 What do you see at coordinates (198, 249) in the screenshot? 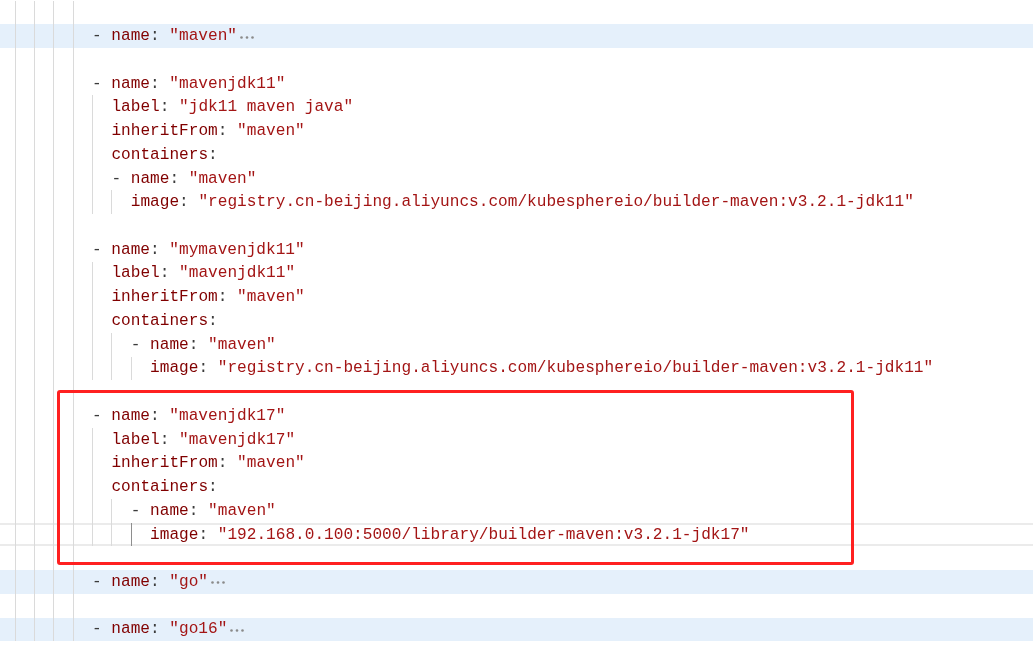
I see `code-line: - name: "mymavenjdk11"` at bounding box center [198, 249].